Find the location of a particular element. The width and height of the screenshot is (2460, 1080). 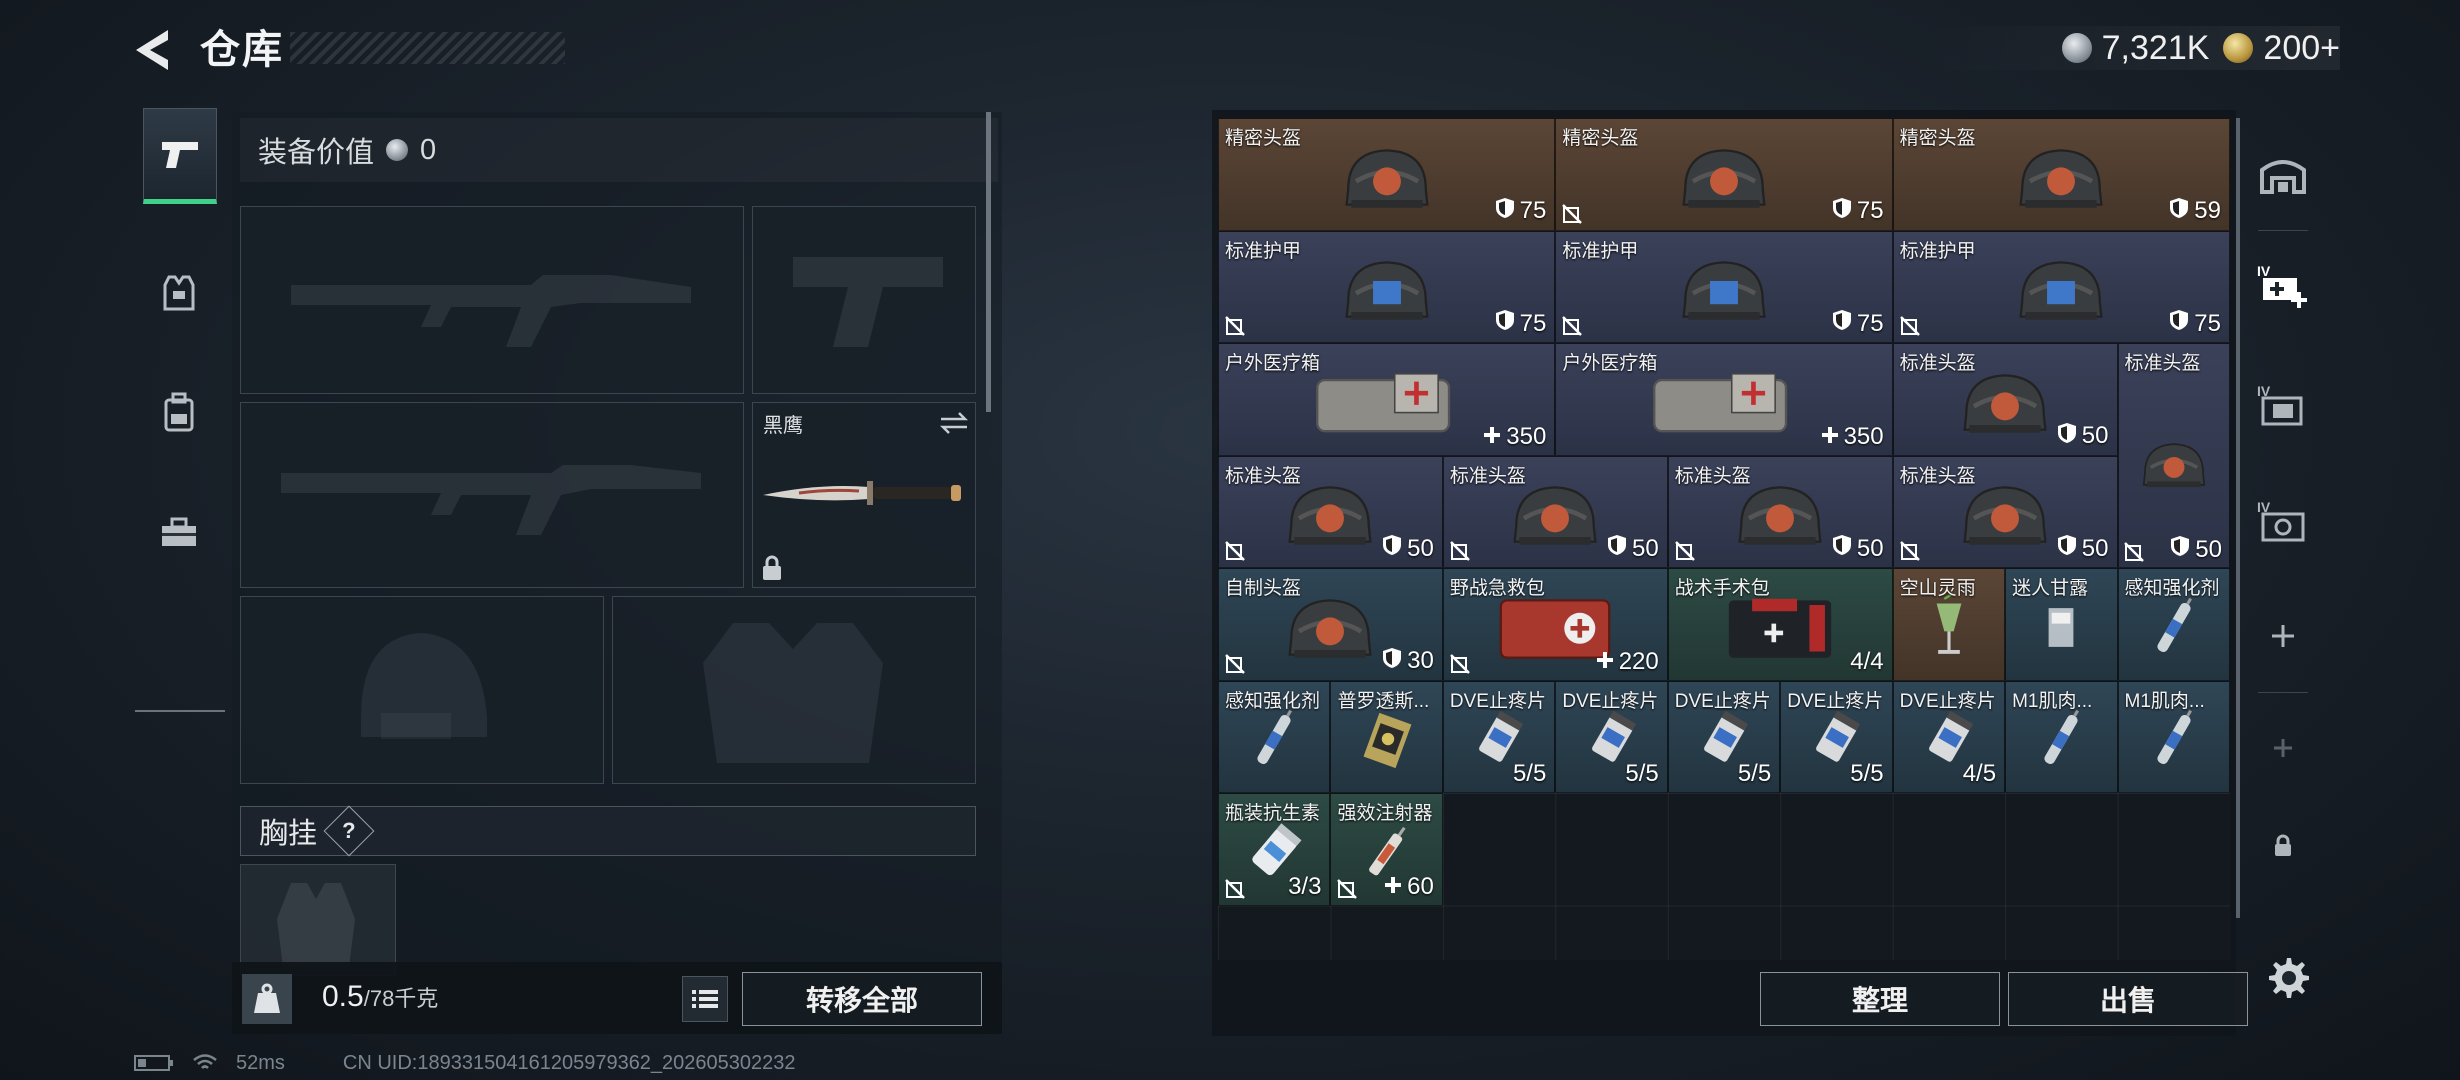

armor-slot is located at coordinates (794, 690).